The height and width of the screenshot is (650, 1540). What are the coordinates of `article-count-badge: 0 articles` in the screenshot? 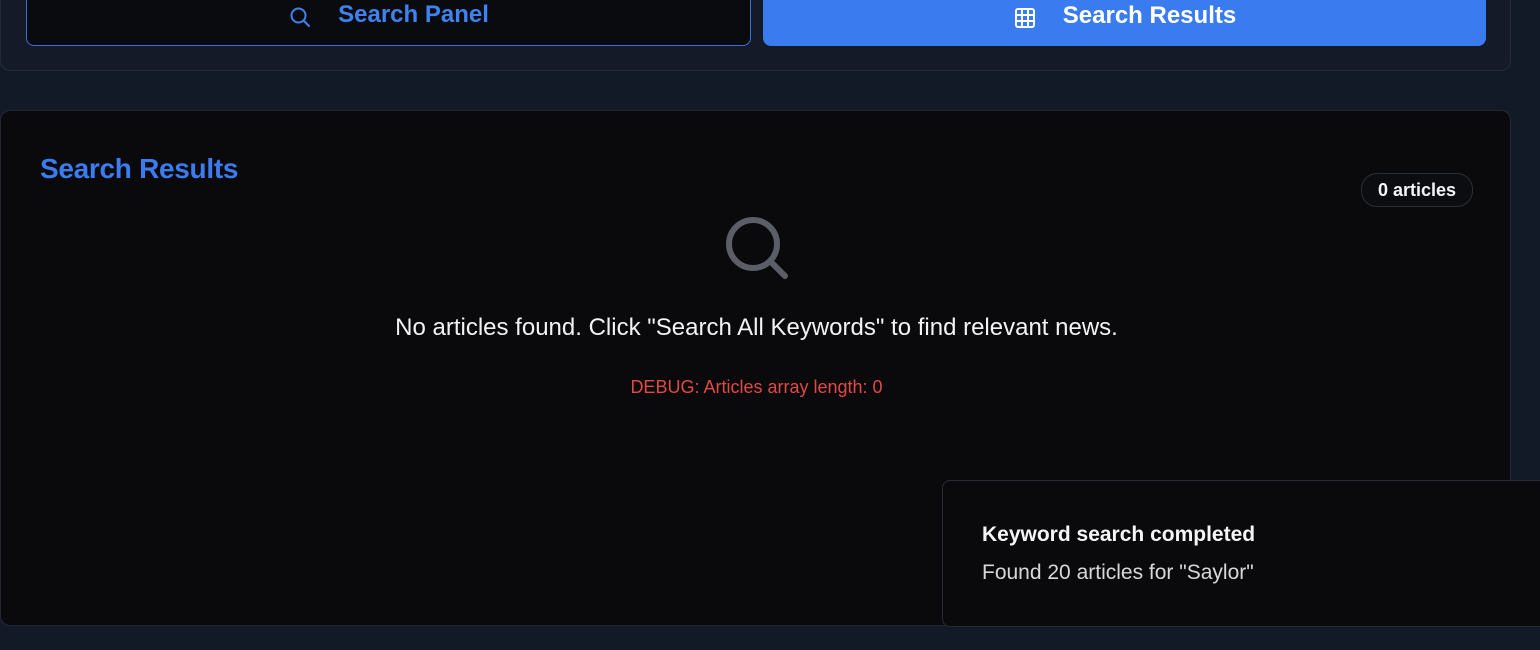 It's located at (1416, 190).